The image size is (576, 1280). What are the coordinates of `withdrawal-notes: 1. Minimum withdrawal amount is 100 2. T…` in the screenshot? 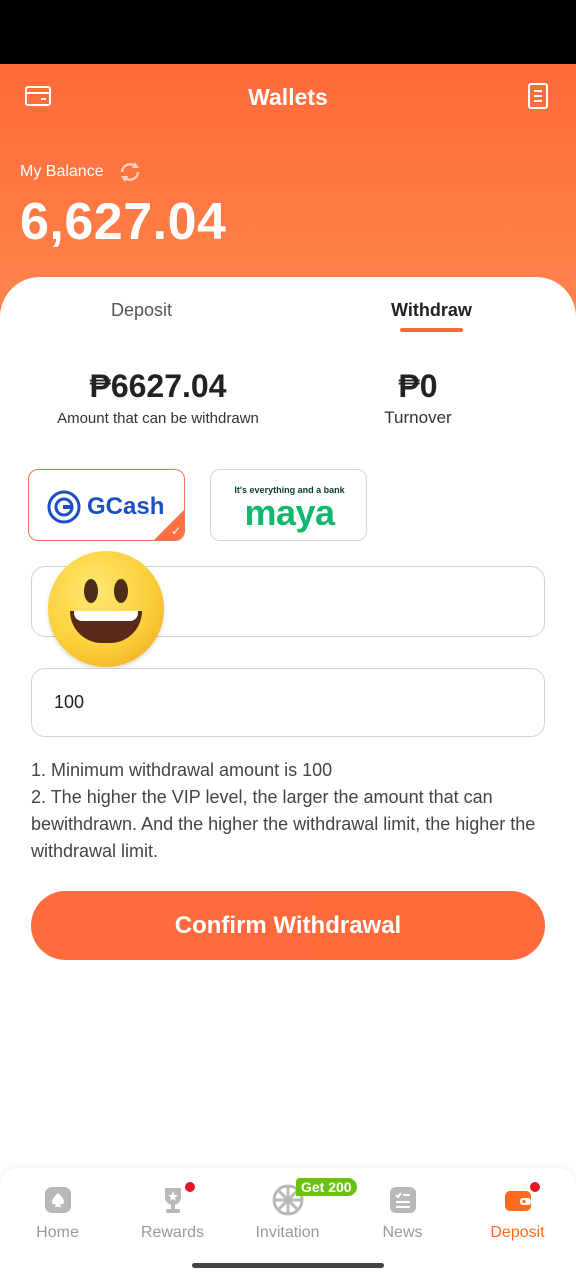 It's located at (291, 811).